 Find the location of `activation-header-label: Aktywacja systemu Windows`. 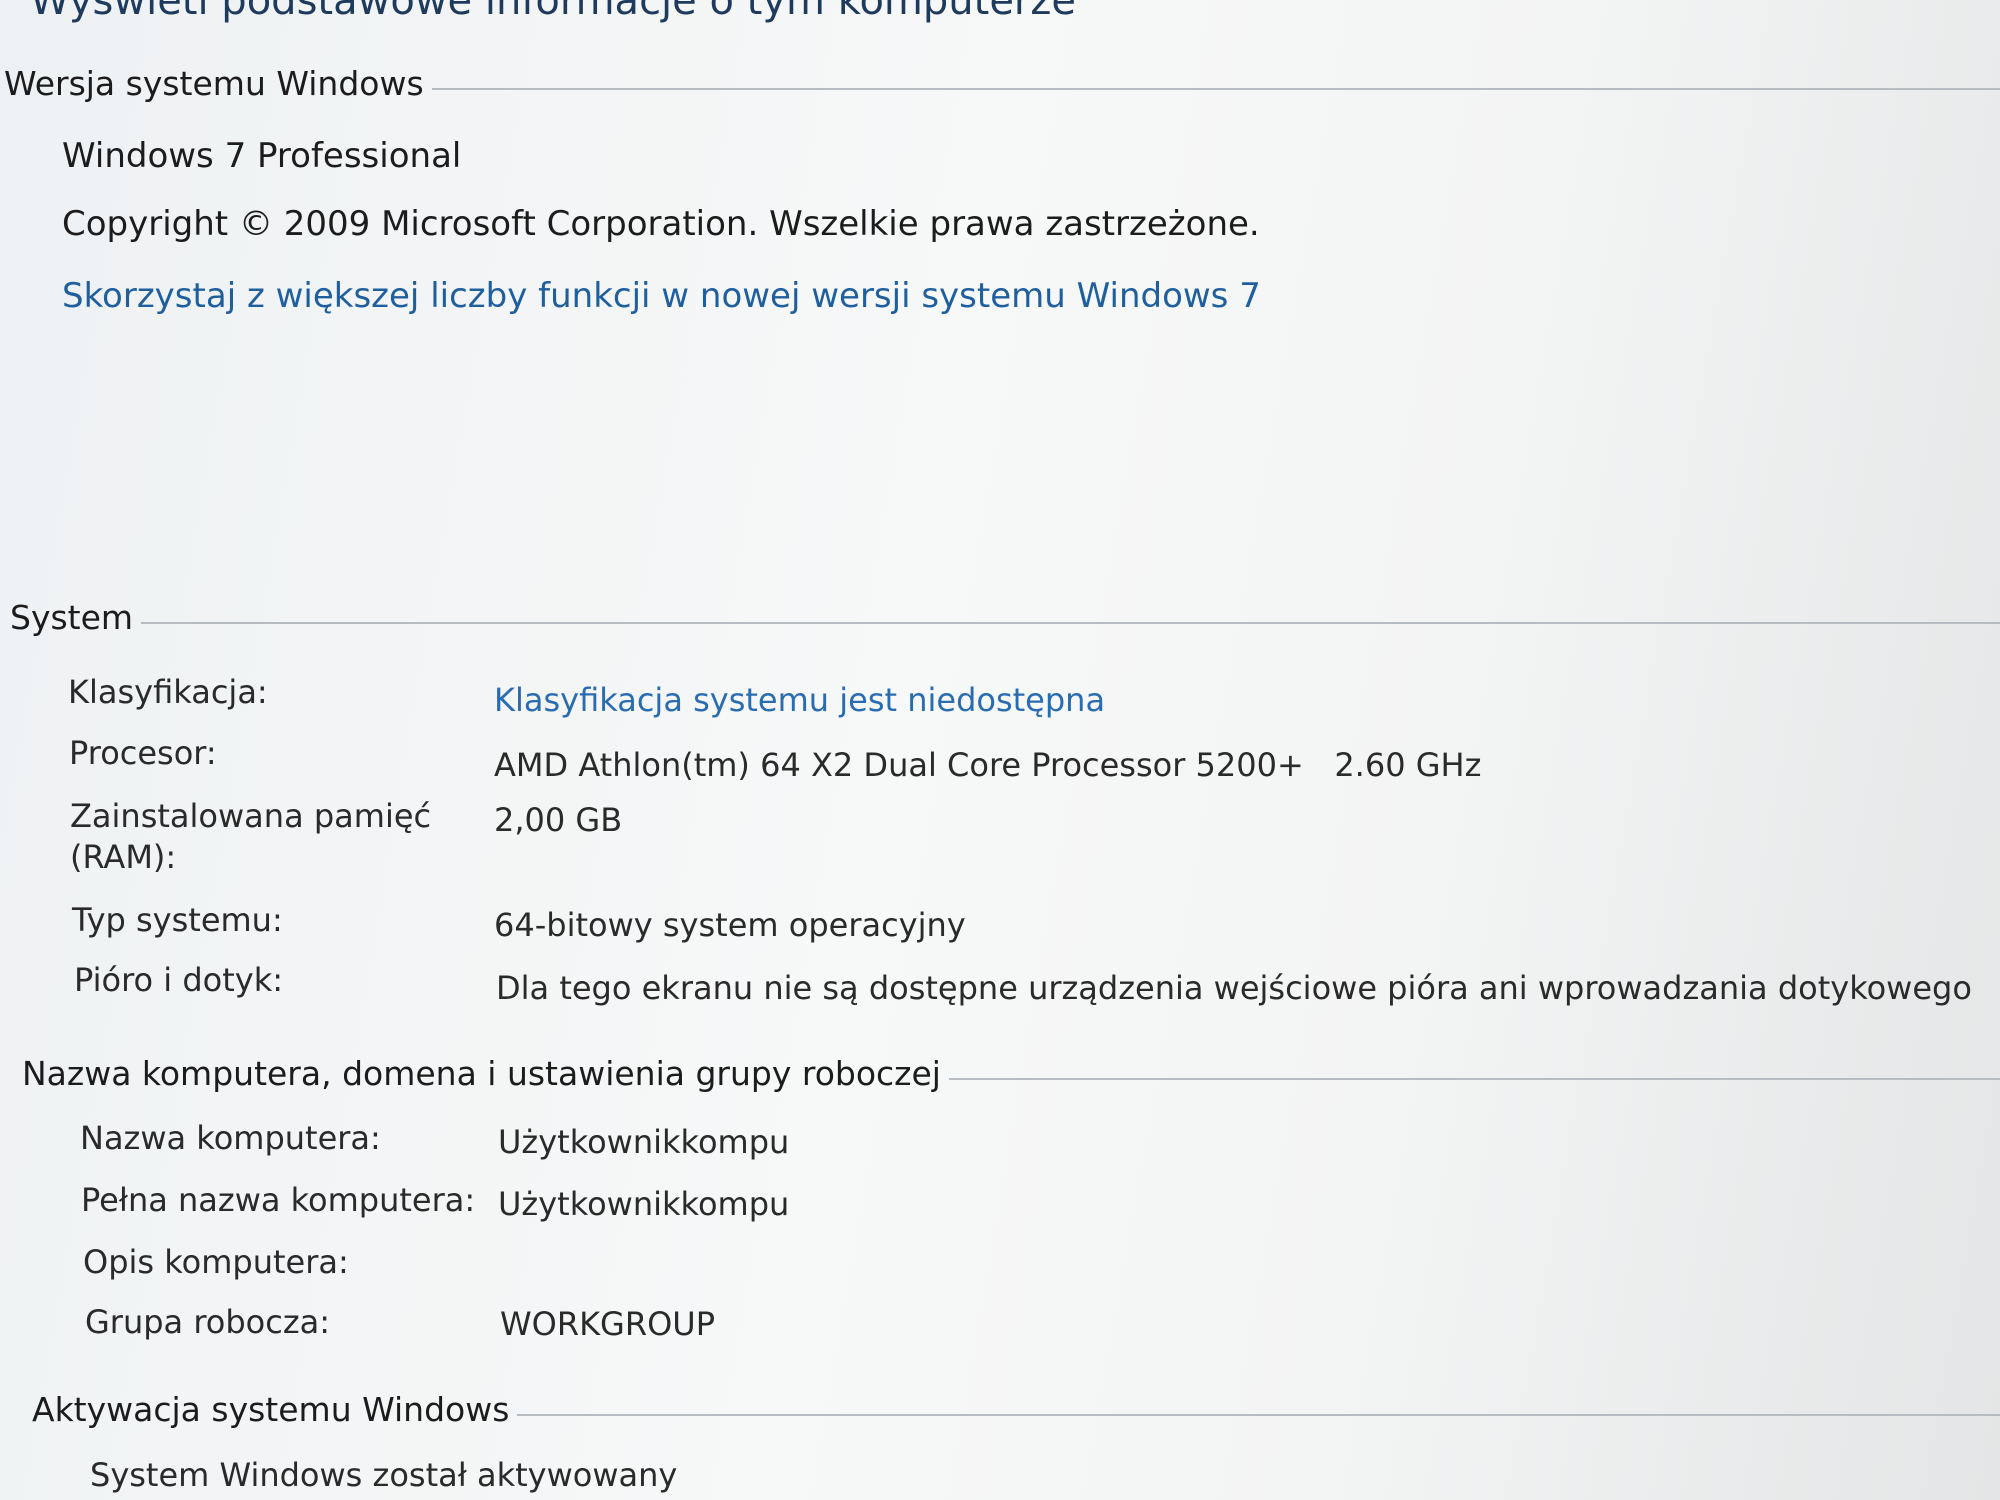

activation-header-label: Aktywacja systemu Windows is located at coordinates (271, 1409).